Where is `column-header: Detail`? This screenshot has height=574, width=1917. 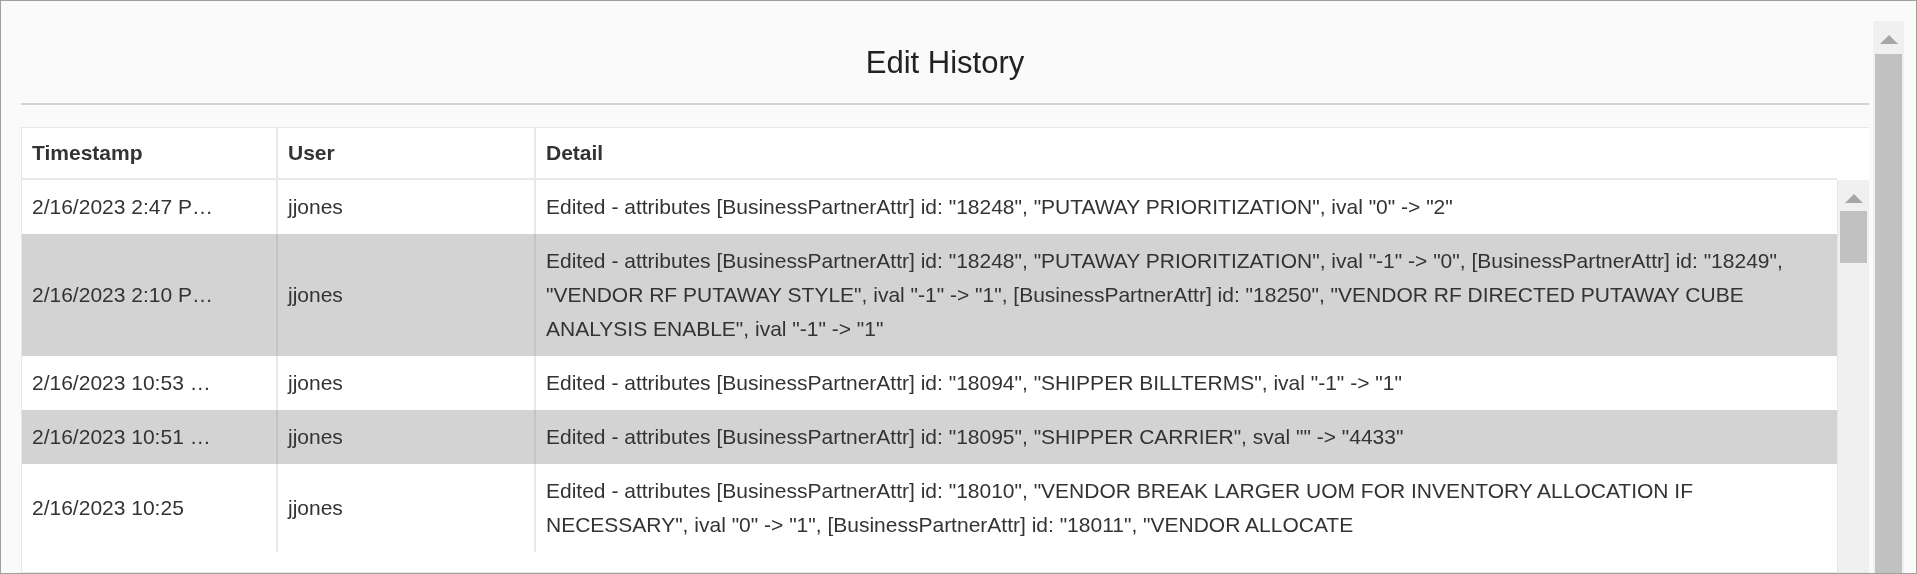 column-header: Detail is located at coordinates (1186, 154).